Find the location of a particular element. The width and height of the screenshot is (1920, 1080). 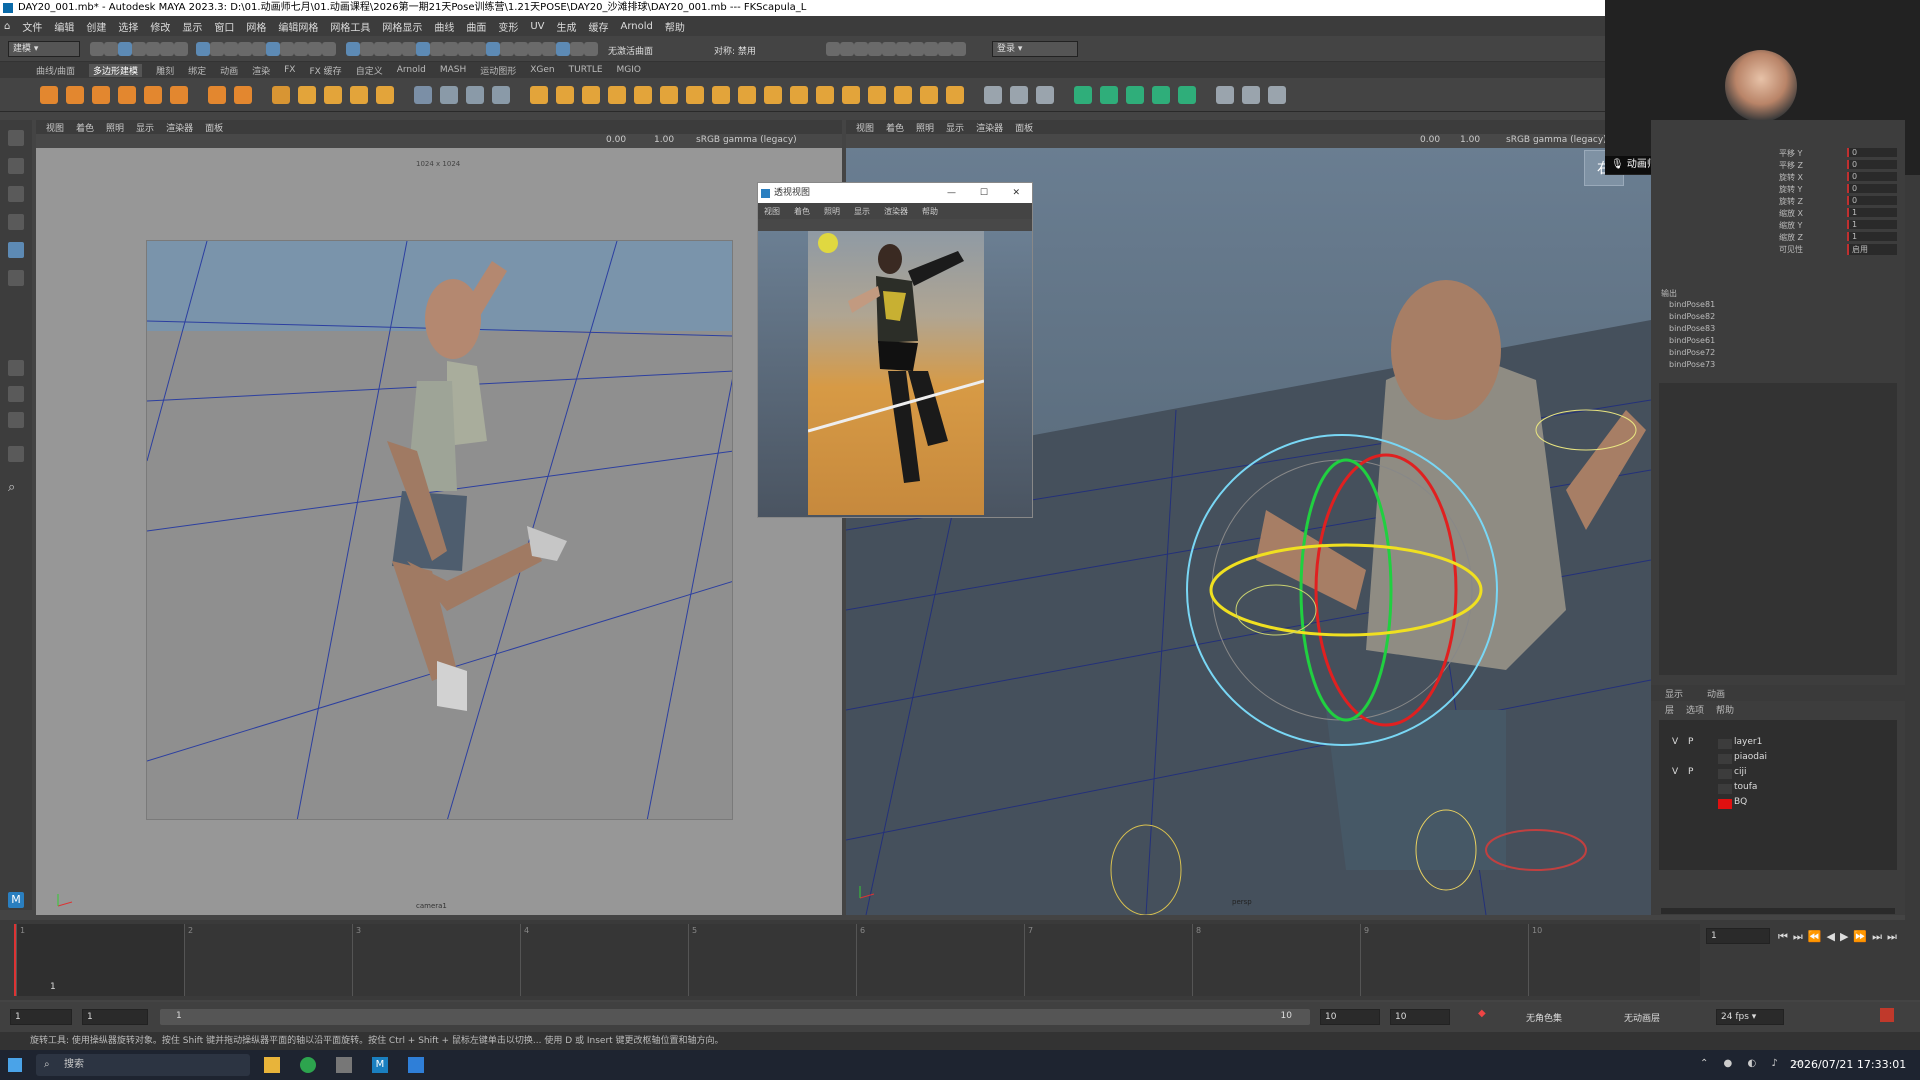

playback-end-field: 10 is located at coordinates (1350, 1017).